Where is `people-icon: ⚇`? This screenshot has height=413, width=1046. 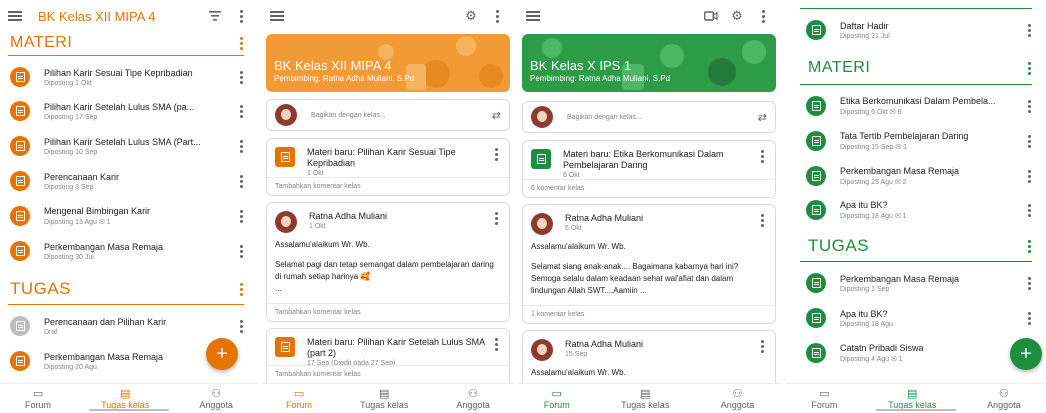 people-icon: ⚇ is located at coordinates (1003, 393).